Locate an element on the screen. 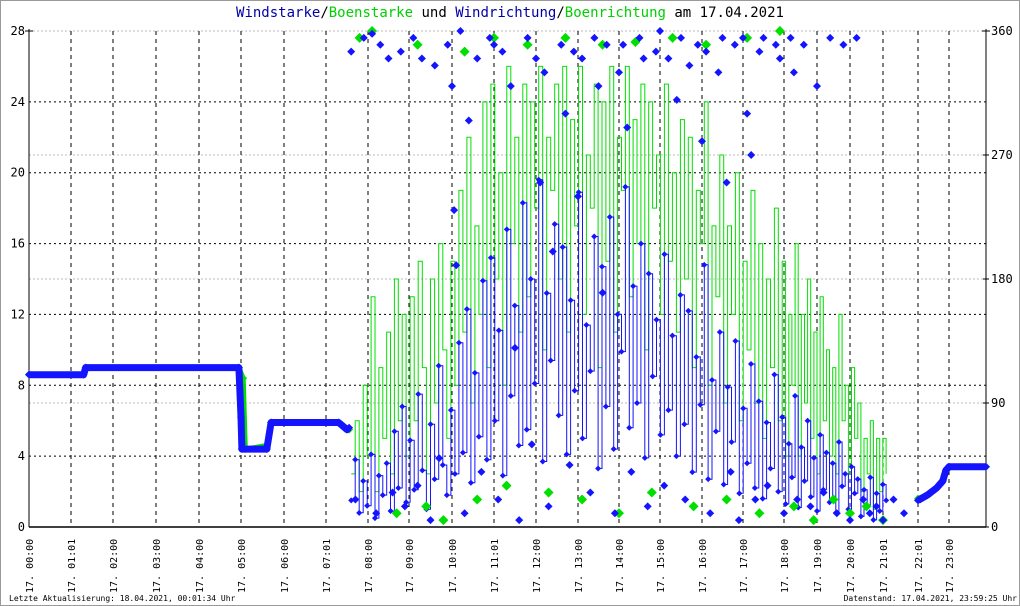 The height and width of the screenshot is (606, 1020). gust-segment is located at coordinates (190, 408).